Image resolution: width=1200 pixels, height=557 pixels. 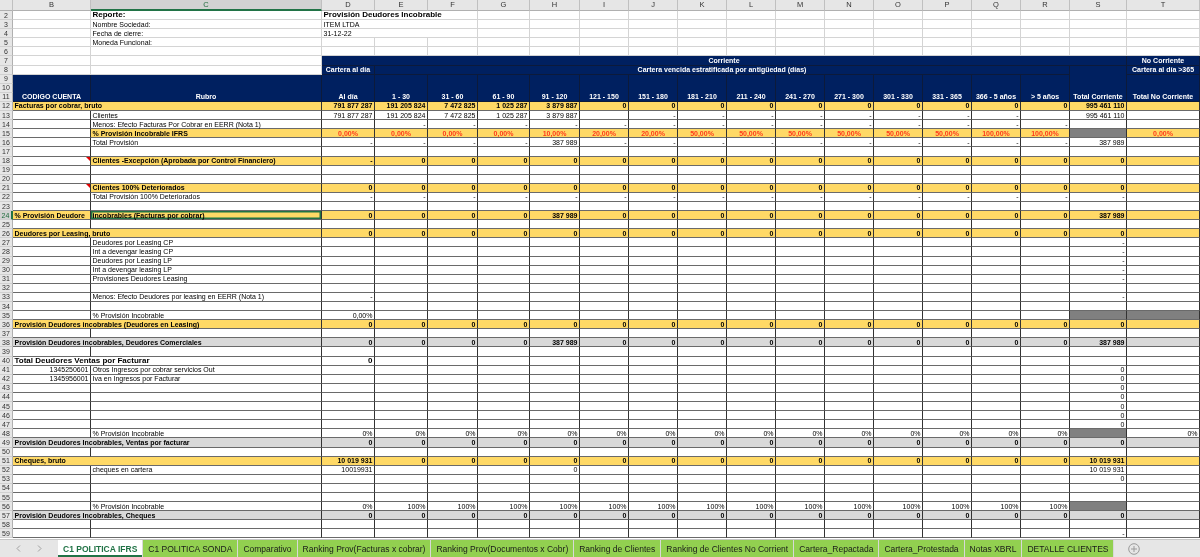 I want to click on sheet-tab: Comparativo, so click(x=268, y=548).